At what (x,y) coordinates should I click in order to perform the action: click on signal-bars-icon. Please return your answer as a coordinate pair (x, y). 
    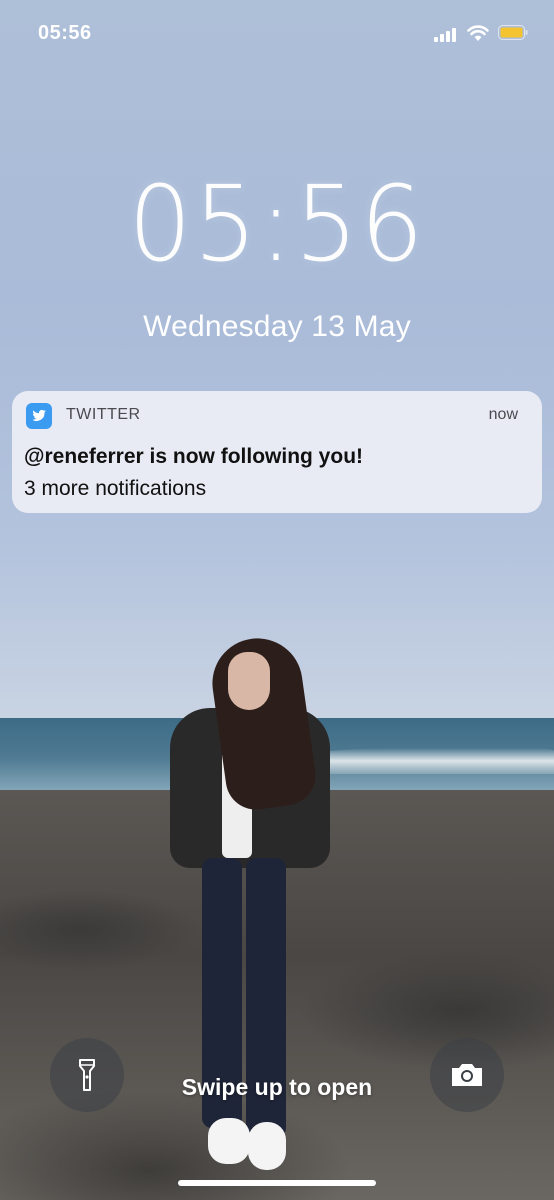
    Looking at the image, I should click on (445, 35).